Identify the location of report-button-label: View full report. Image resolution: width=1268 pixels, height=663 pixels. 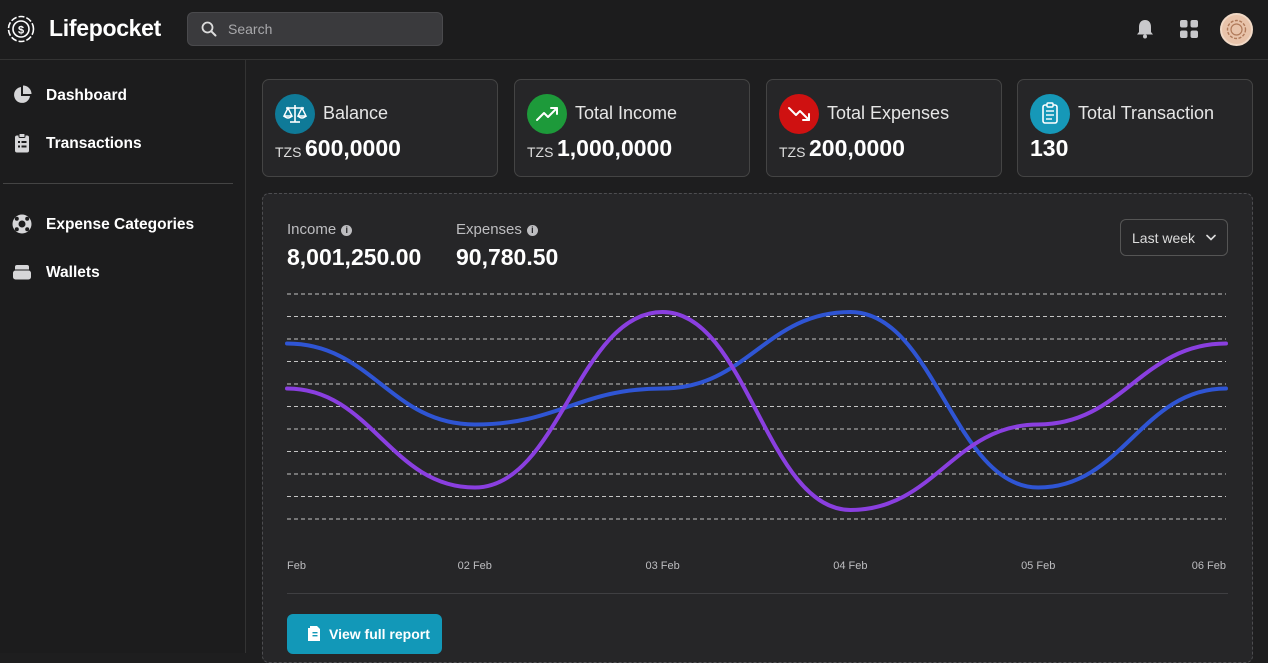
(379, 634).